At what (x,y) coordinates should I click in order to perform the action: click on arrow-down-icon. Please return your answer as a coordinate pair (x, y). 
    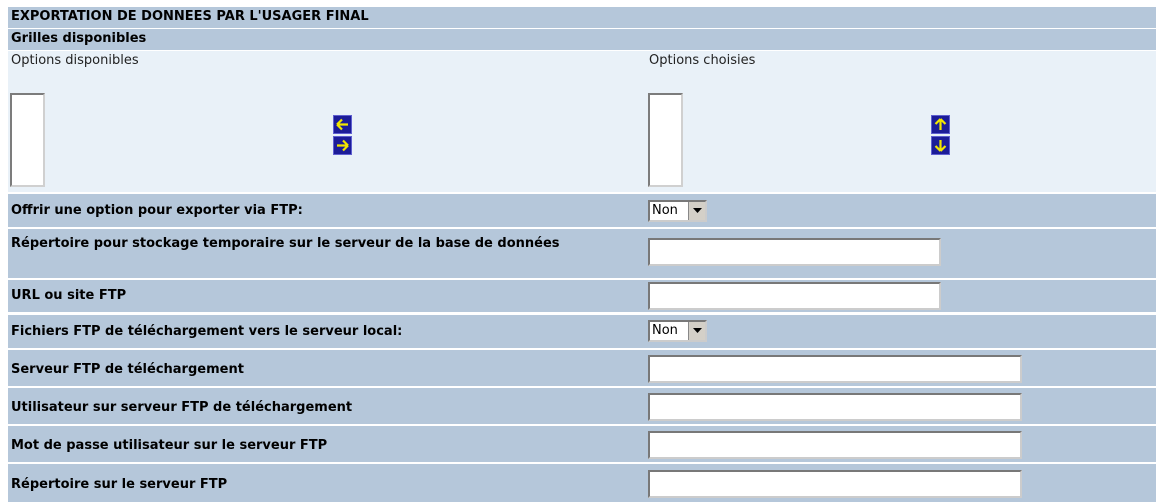
    Looking at the image, I should click on (940, 146).